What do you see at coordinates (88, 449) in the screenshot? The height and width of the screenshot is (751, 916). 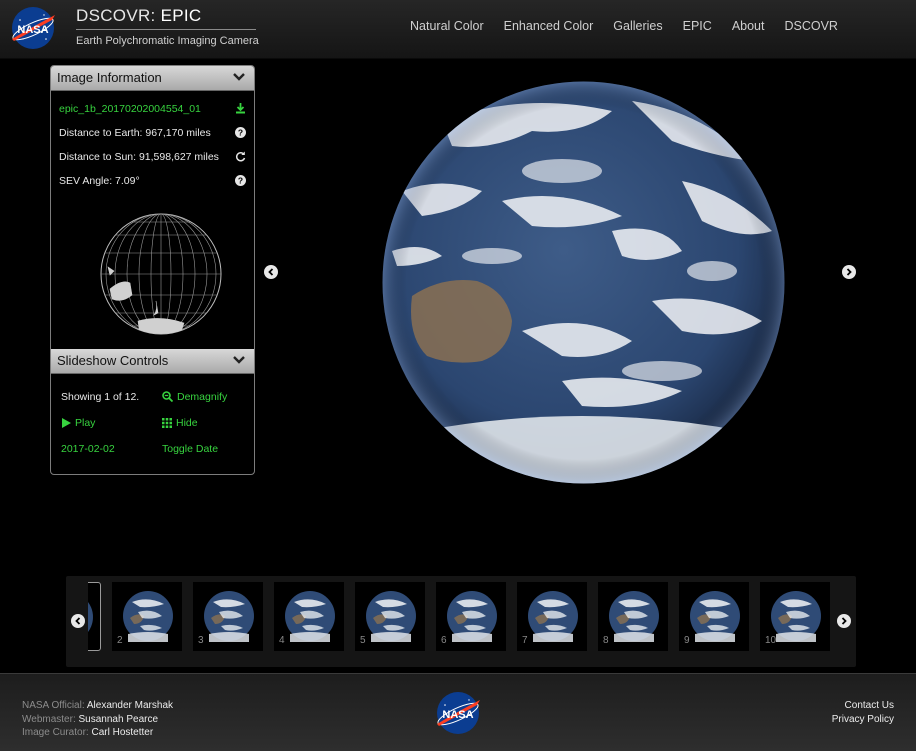 I see `date-link: 2017-02-02` at bounding box center [88, 449].